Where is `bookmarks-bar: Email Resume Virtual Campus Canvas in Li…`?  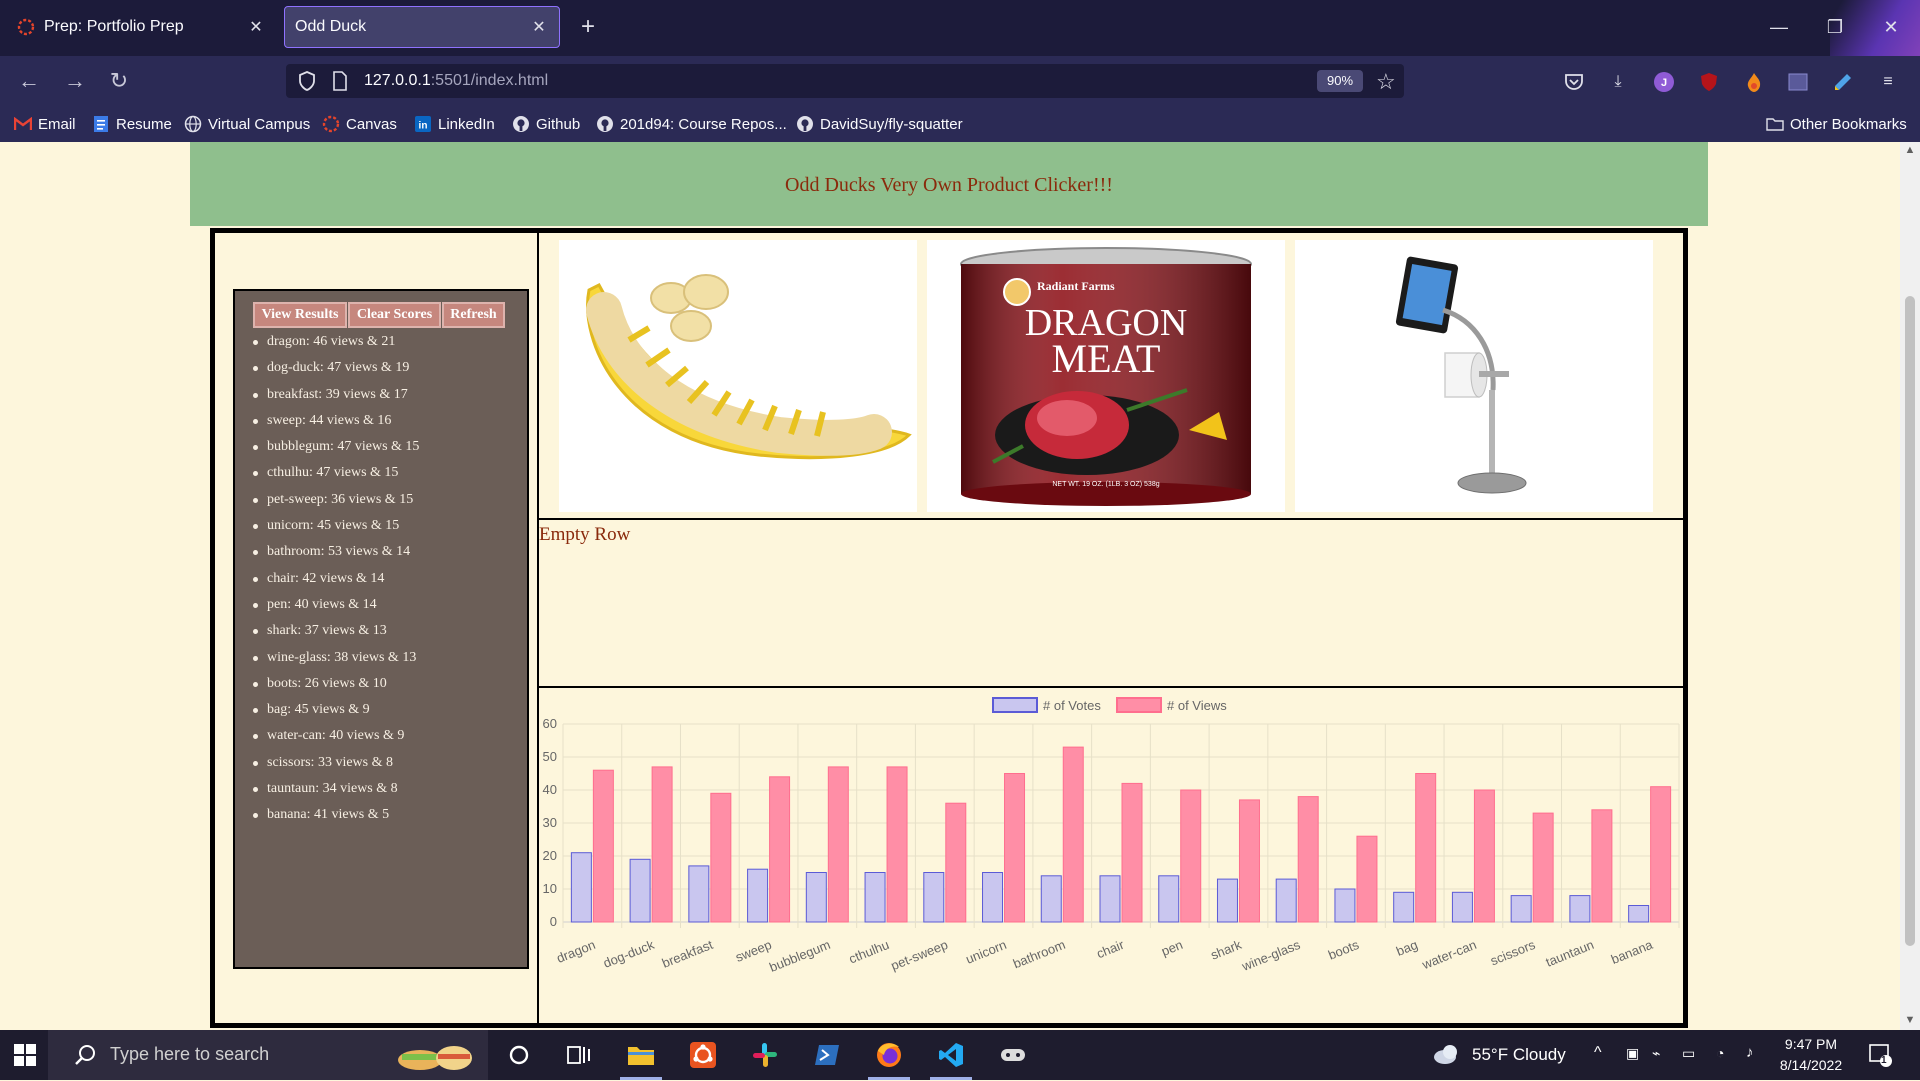
bookmarks-bar: Email Resume Virtual Campus Canvas in Li… is located at coordinates (960, 124).